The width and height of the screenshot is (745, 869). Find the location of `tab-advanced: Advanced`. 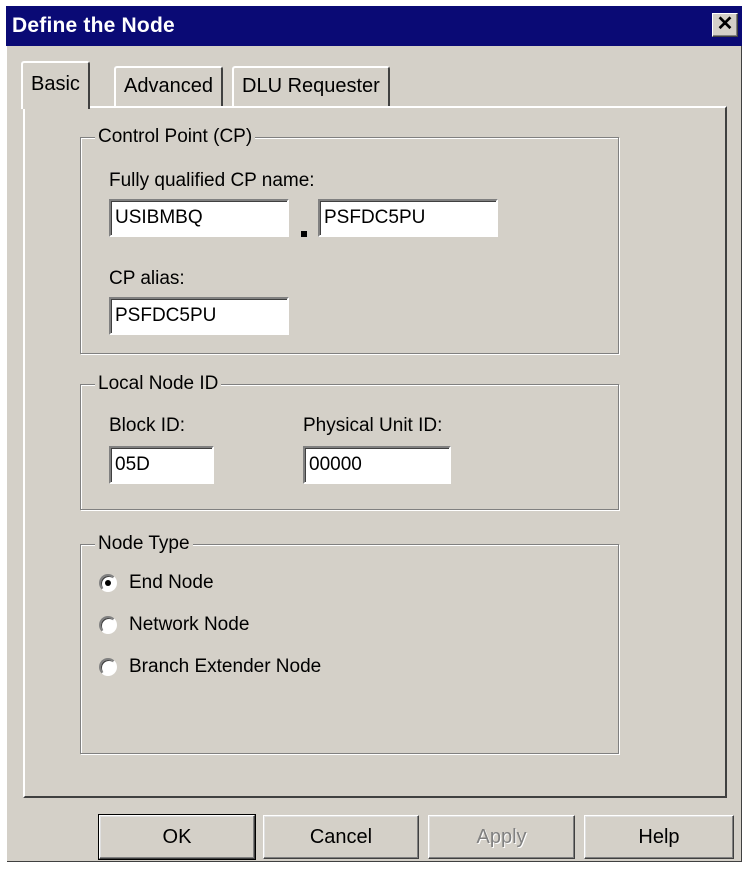

tab-advanced: Advanced is located at coordinates (168, 86).